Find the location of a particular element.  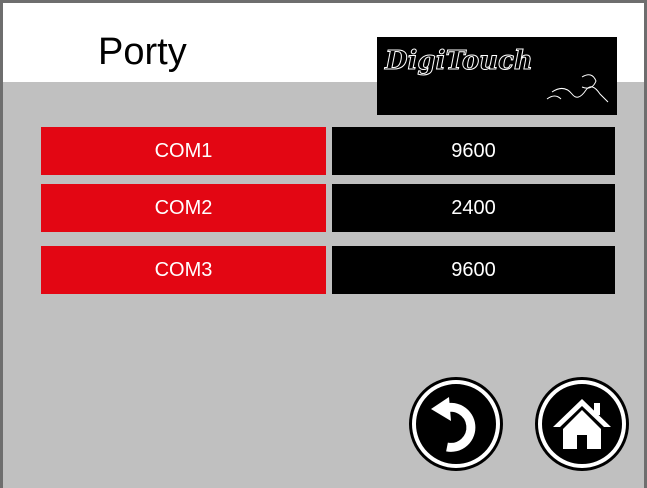

port-baud-com1: 9600 is located at coordinates (473, 151).